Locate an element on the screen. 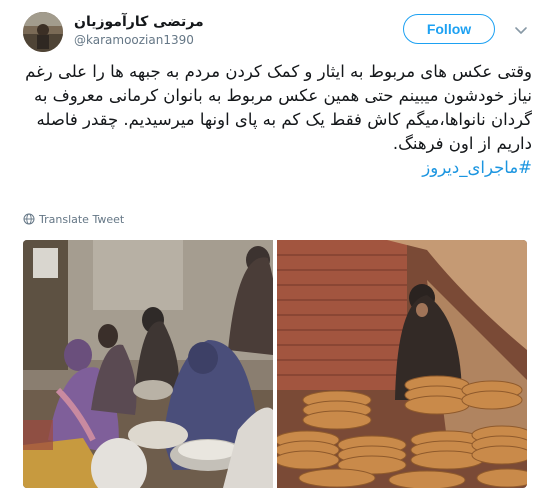  globe-icon is located at coordinates (29, 219).